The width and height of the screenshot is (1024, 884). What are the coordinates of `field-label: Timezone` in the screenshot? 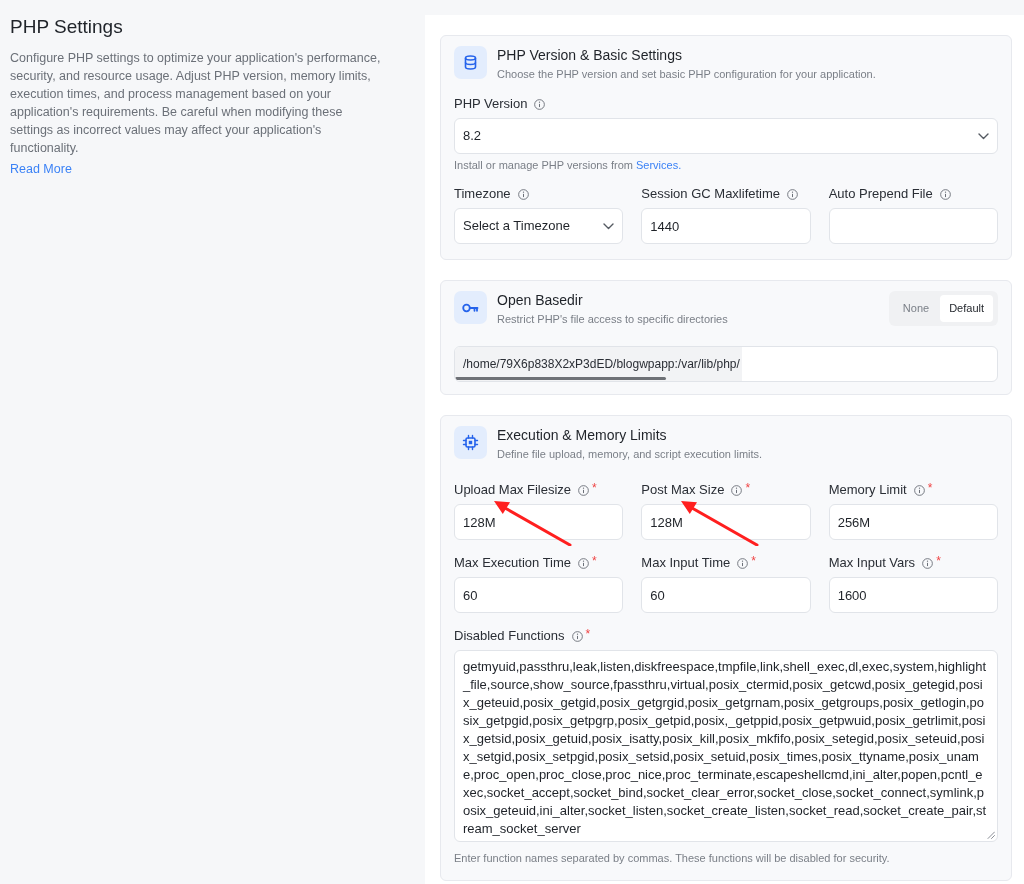 It's located at (482, 194).